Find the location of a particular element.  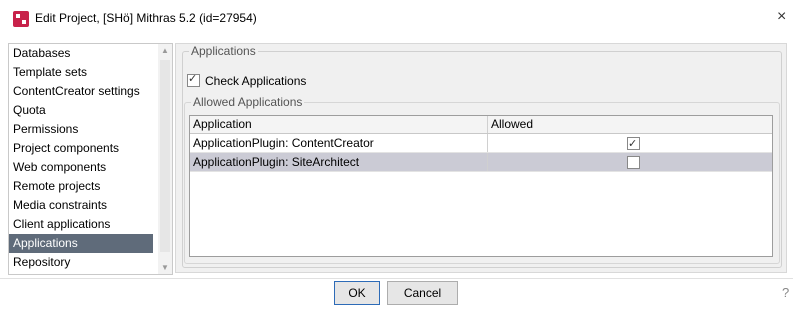

check-applications-checkbox: Check Applications is located at coordinates (247, 80).